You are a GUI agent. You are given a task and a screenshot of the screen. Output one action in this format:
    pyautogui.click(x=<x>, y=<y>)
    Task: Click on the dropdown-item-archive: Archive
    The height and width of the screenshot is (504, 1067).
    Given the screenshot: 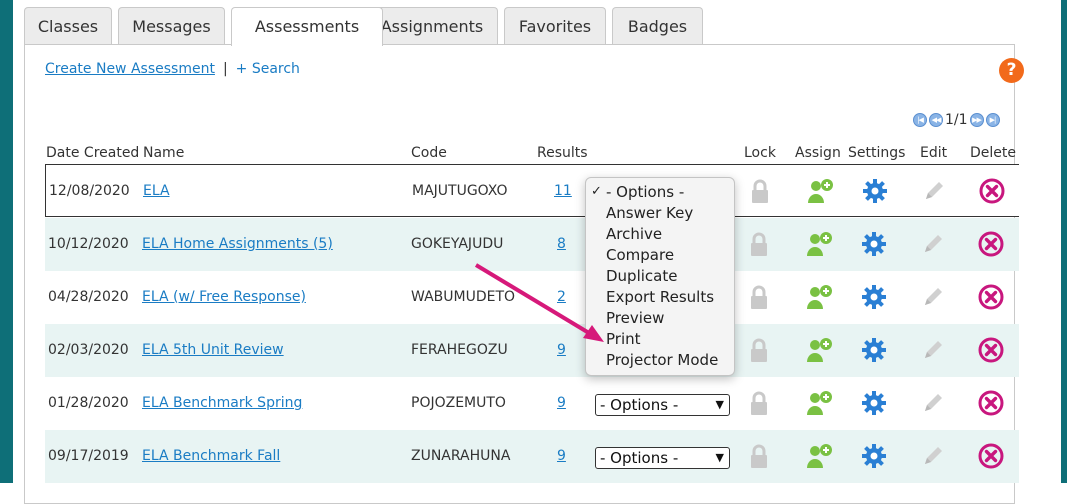 What is the action you would take?
    pyautogui.click(x=634, y=234)
    